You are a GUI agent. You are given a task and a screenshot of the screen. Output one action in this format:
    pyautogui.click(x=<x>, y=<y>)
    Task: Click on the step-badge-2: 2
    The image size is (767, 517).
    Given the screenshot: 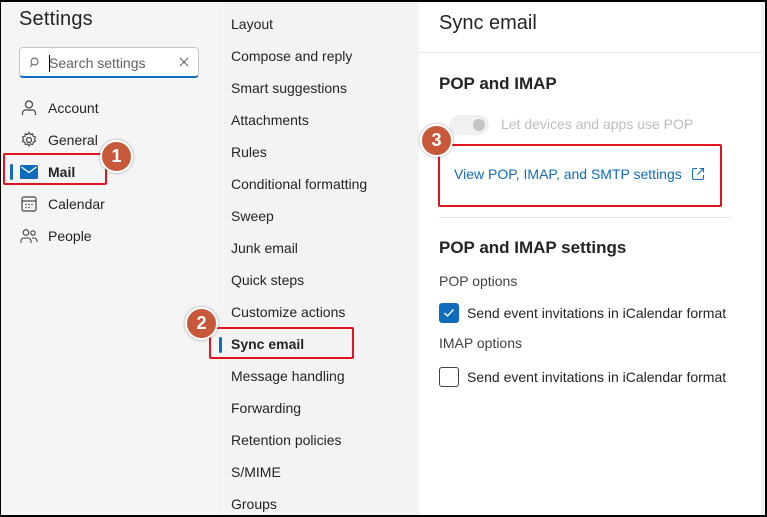 What is the action you would take?
    pyautogui.click(x=201, y=323)
    